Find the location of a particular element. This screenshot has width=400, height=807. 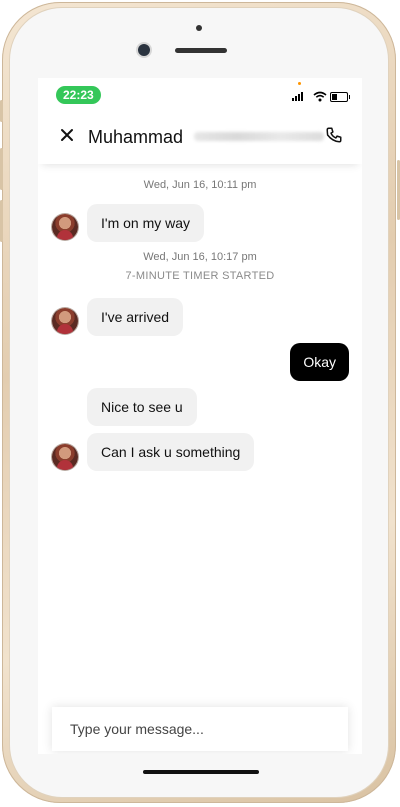

cellular-signal-icon is located at coordinates (297, 96).